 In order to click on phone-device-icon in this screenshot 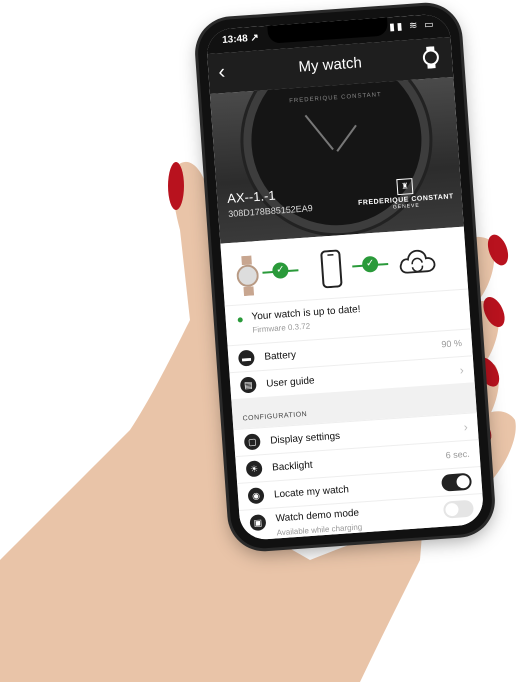, I will do `click(331, 269)`.